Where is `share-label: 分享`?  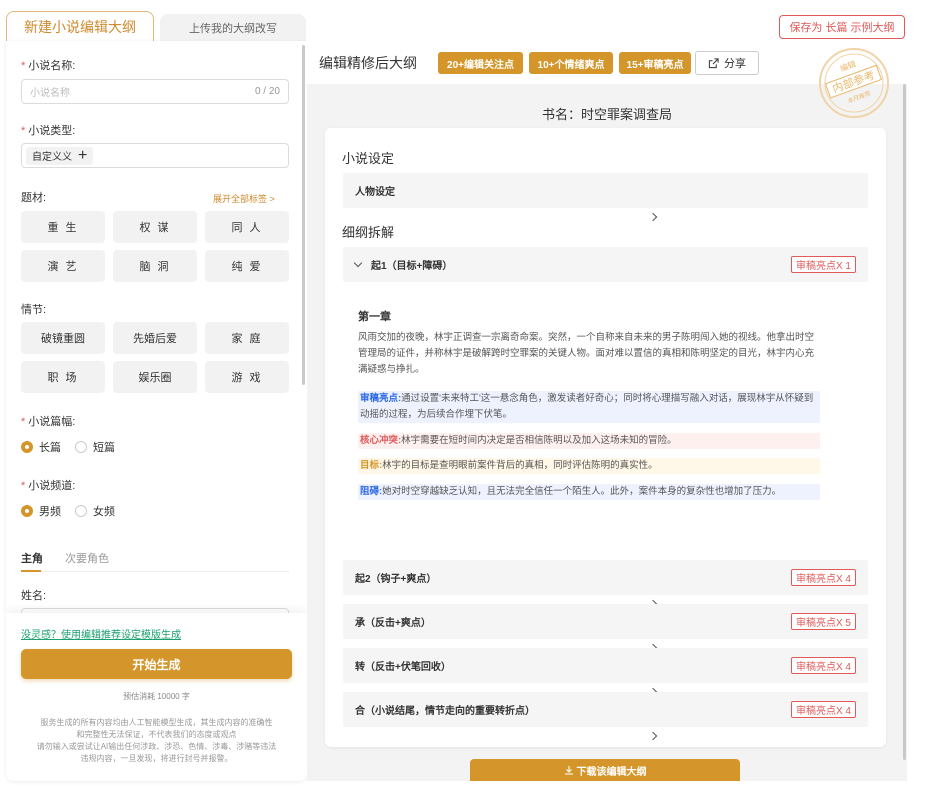
share-label: 分享 is located at coordinates (735, 64).